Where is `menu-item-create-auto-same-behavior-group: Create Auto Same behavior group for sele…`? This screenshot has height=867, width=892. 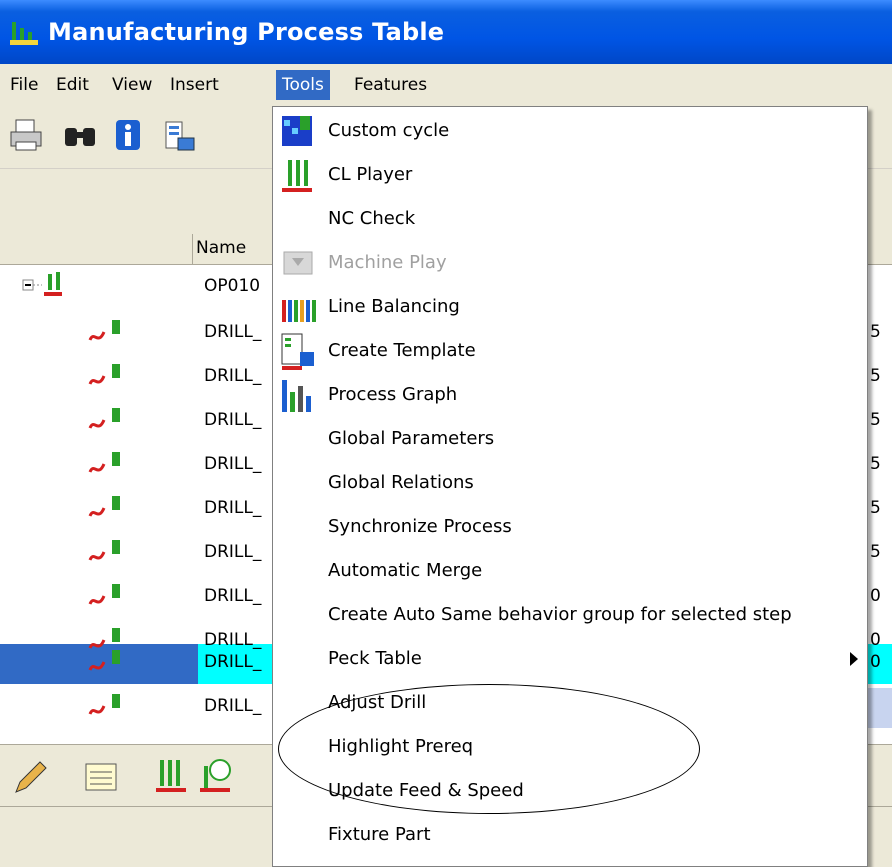 menu-item-create-auto-same-behavior-group: Create Auto Same behavior group for sele… is located at coordinates (569, 616).